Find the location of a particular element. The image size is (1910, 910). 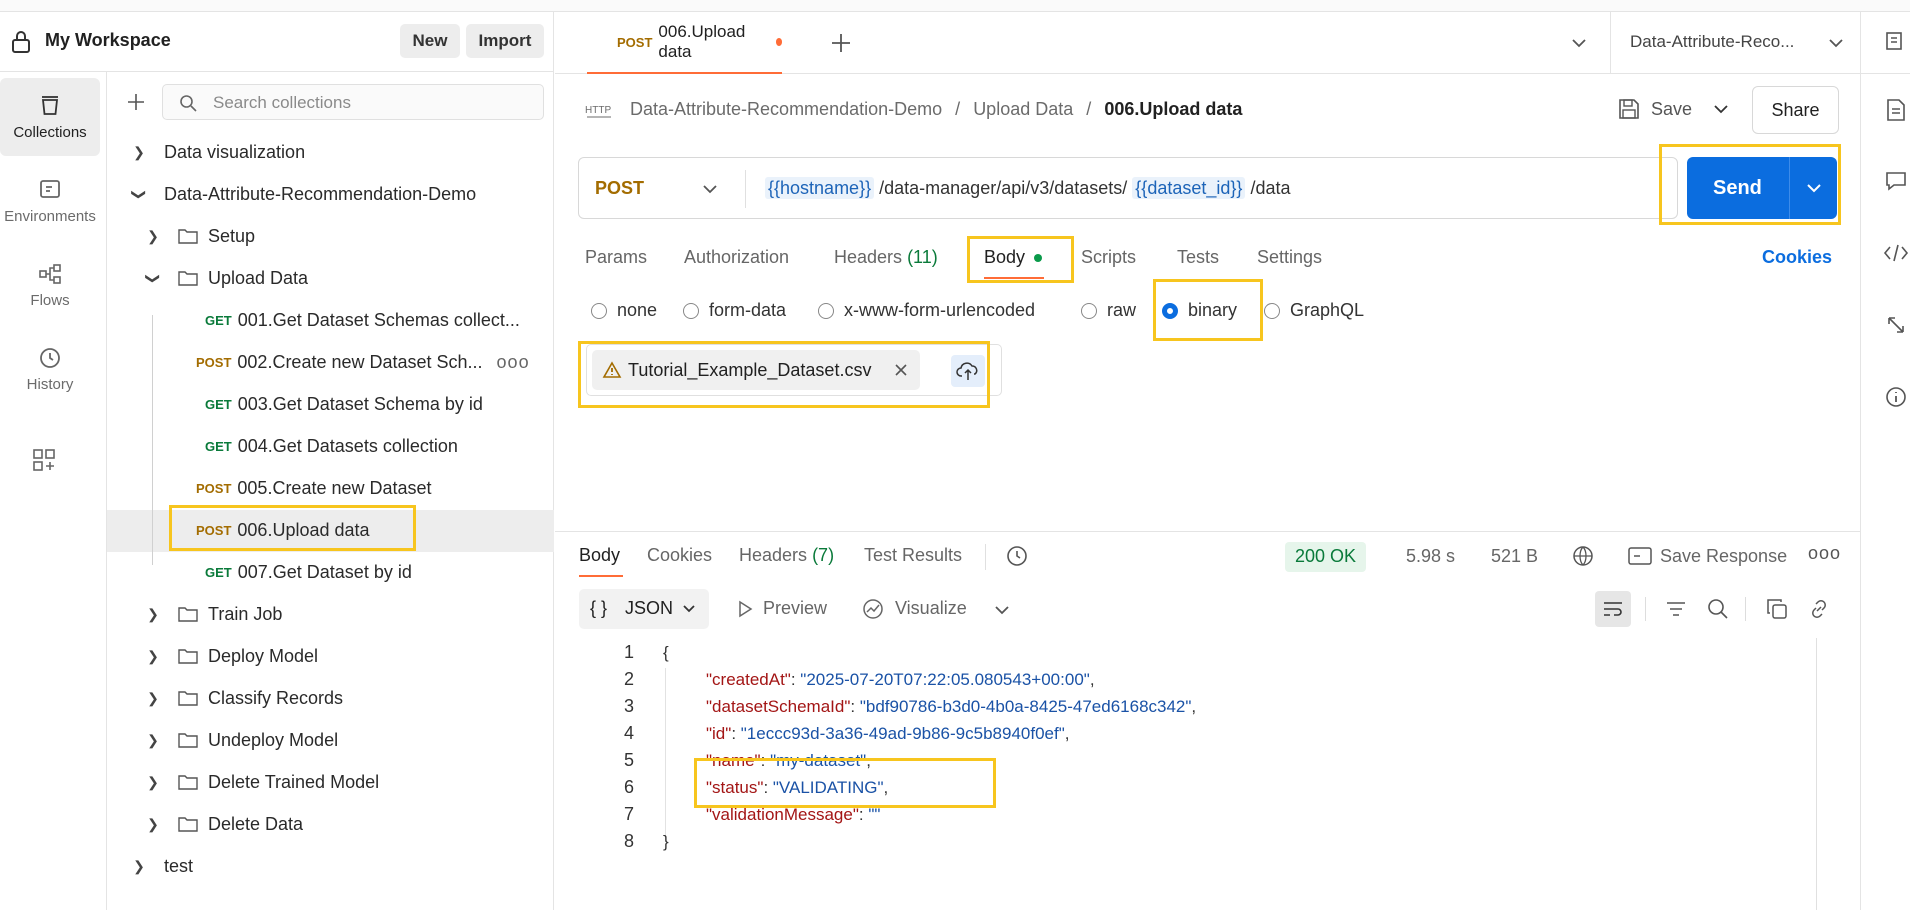

radio-urlencoded: x-www-form-urlencoded is located at coordinates (926, 310).